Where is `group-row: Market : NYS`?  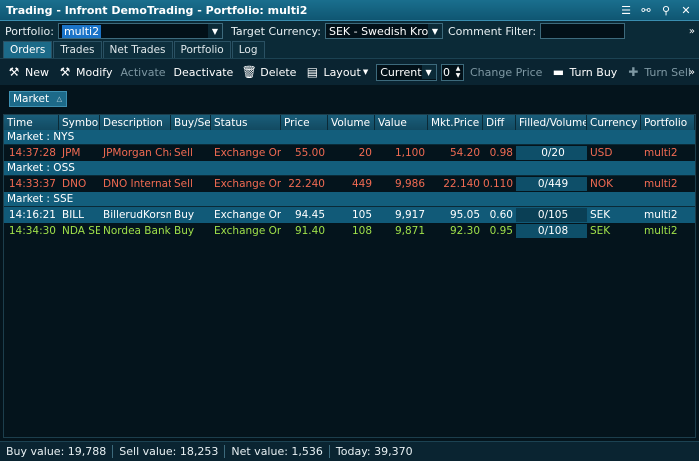
group-row: Market : NYS is located at coordinates (349, 137).